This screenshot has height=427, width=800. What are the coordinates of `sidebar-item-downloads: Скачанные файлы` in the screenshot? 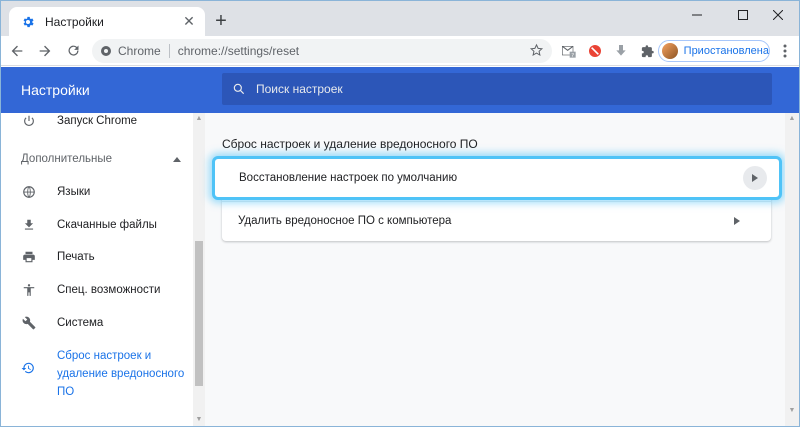 It's located at (89, 225).